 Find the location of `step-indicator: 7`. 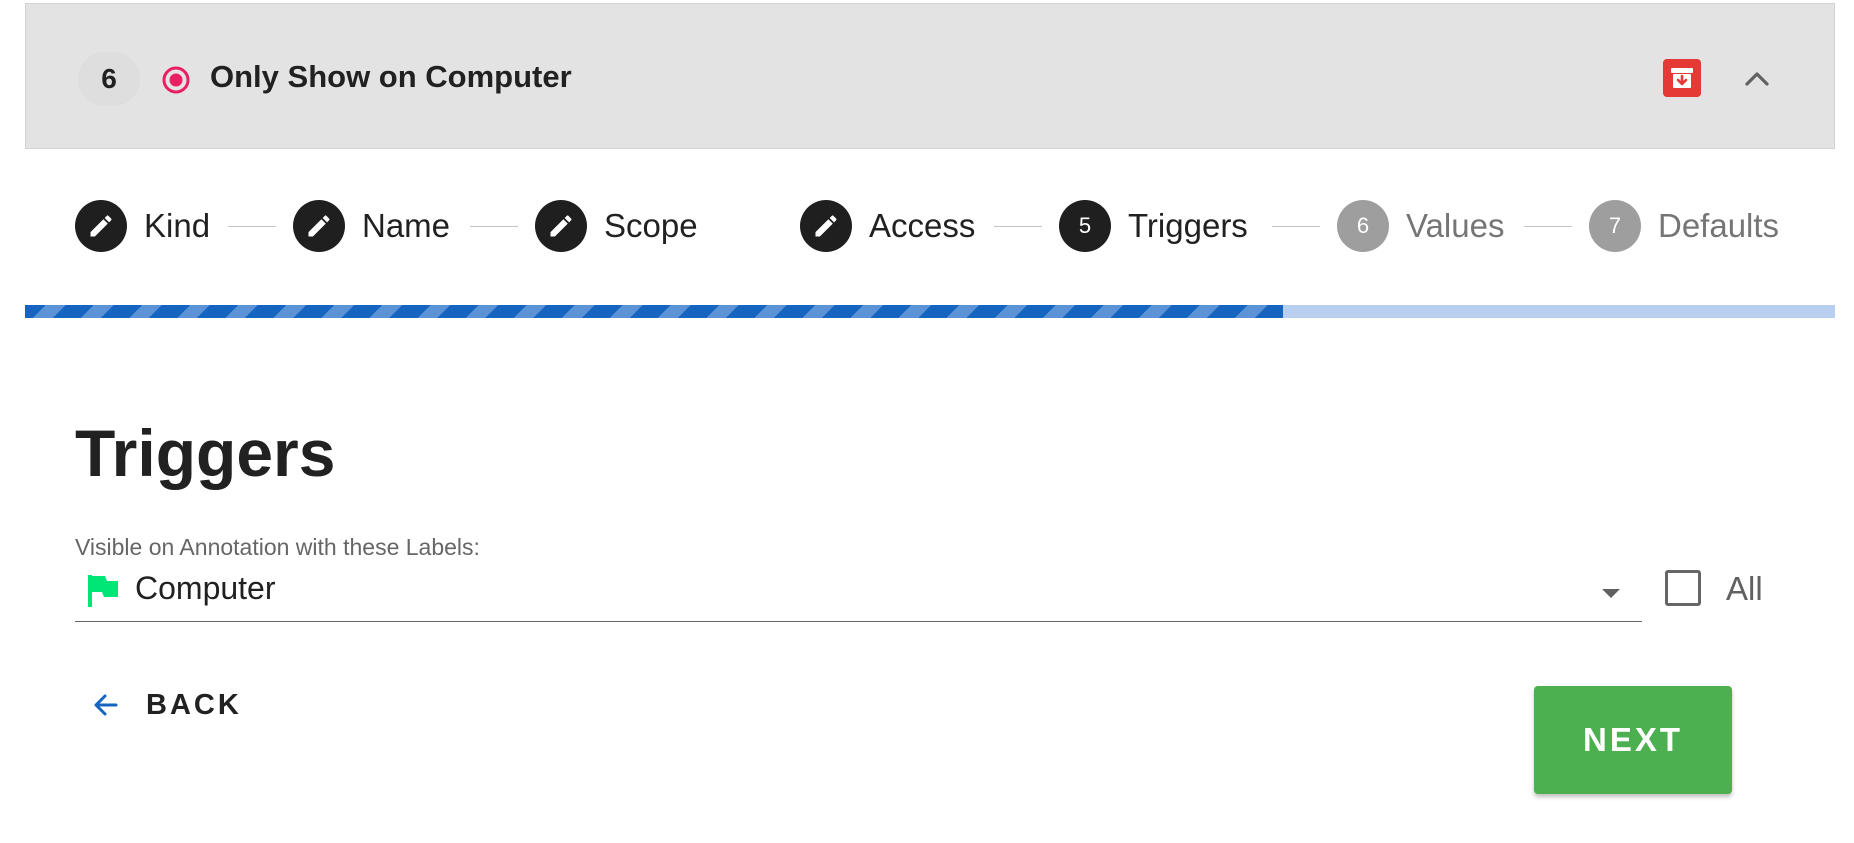

step-indicator: 7 is located at coordinates (1615, 226).